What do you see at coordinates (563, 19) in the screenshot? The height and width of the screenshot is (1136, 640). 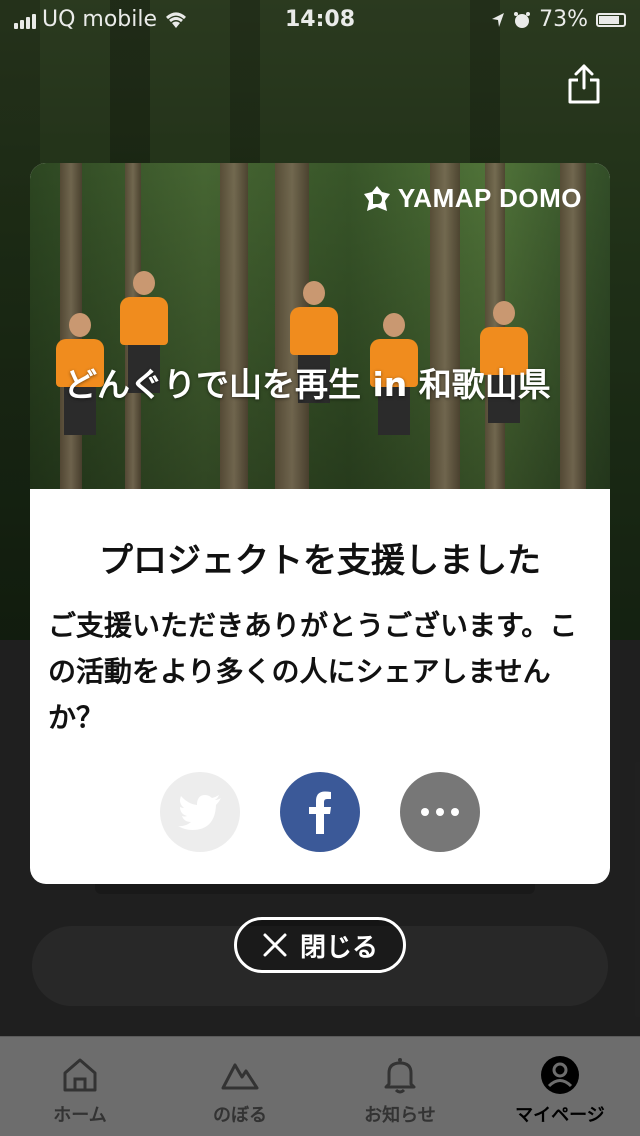 I see `battery-percent: 73%` at bounding box center [563, 19].